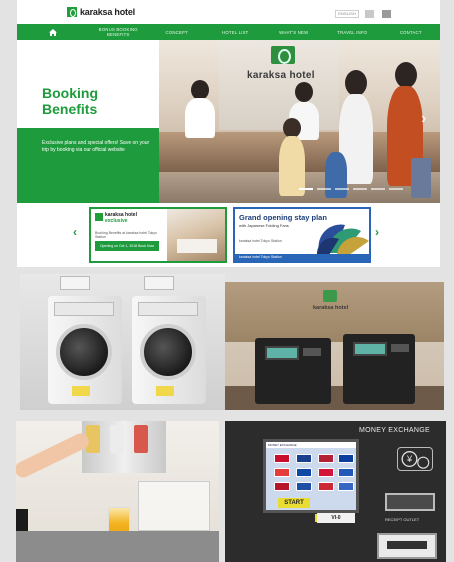 Image resolution: width=454 pixels, height=562 pixels. Describe the element at coordinates (302, 257) in the screenshot. I see `banner-footer: karaksa hotel Tokyo Station` at that location.